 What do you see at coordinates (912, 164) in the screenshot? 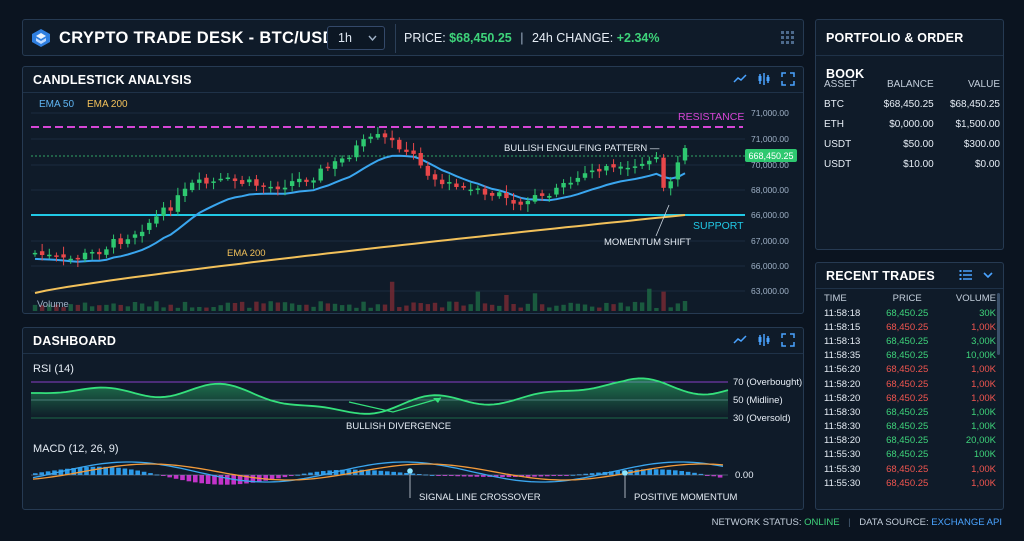
I see `table-row: USDT $10.00 $0.00` at bounding box center [912, 164].